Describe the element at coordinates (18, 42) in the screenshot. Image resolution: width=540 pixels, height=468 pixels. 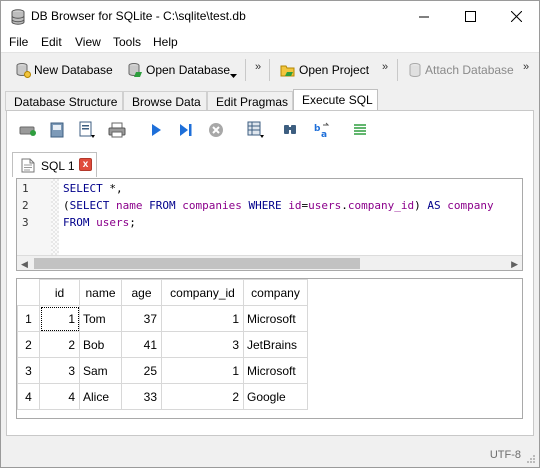
I see `menu-file: File` at that location.